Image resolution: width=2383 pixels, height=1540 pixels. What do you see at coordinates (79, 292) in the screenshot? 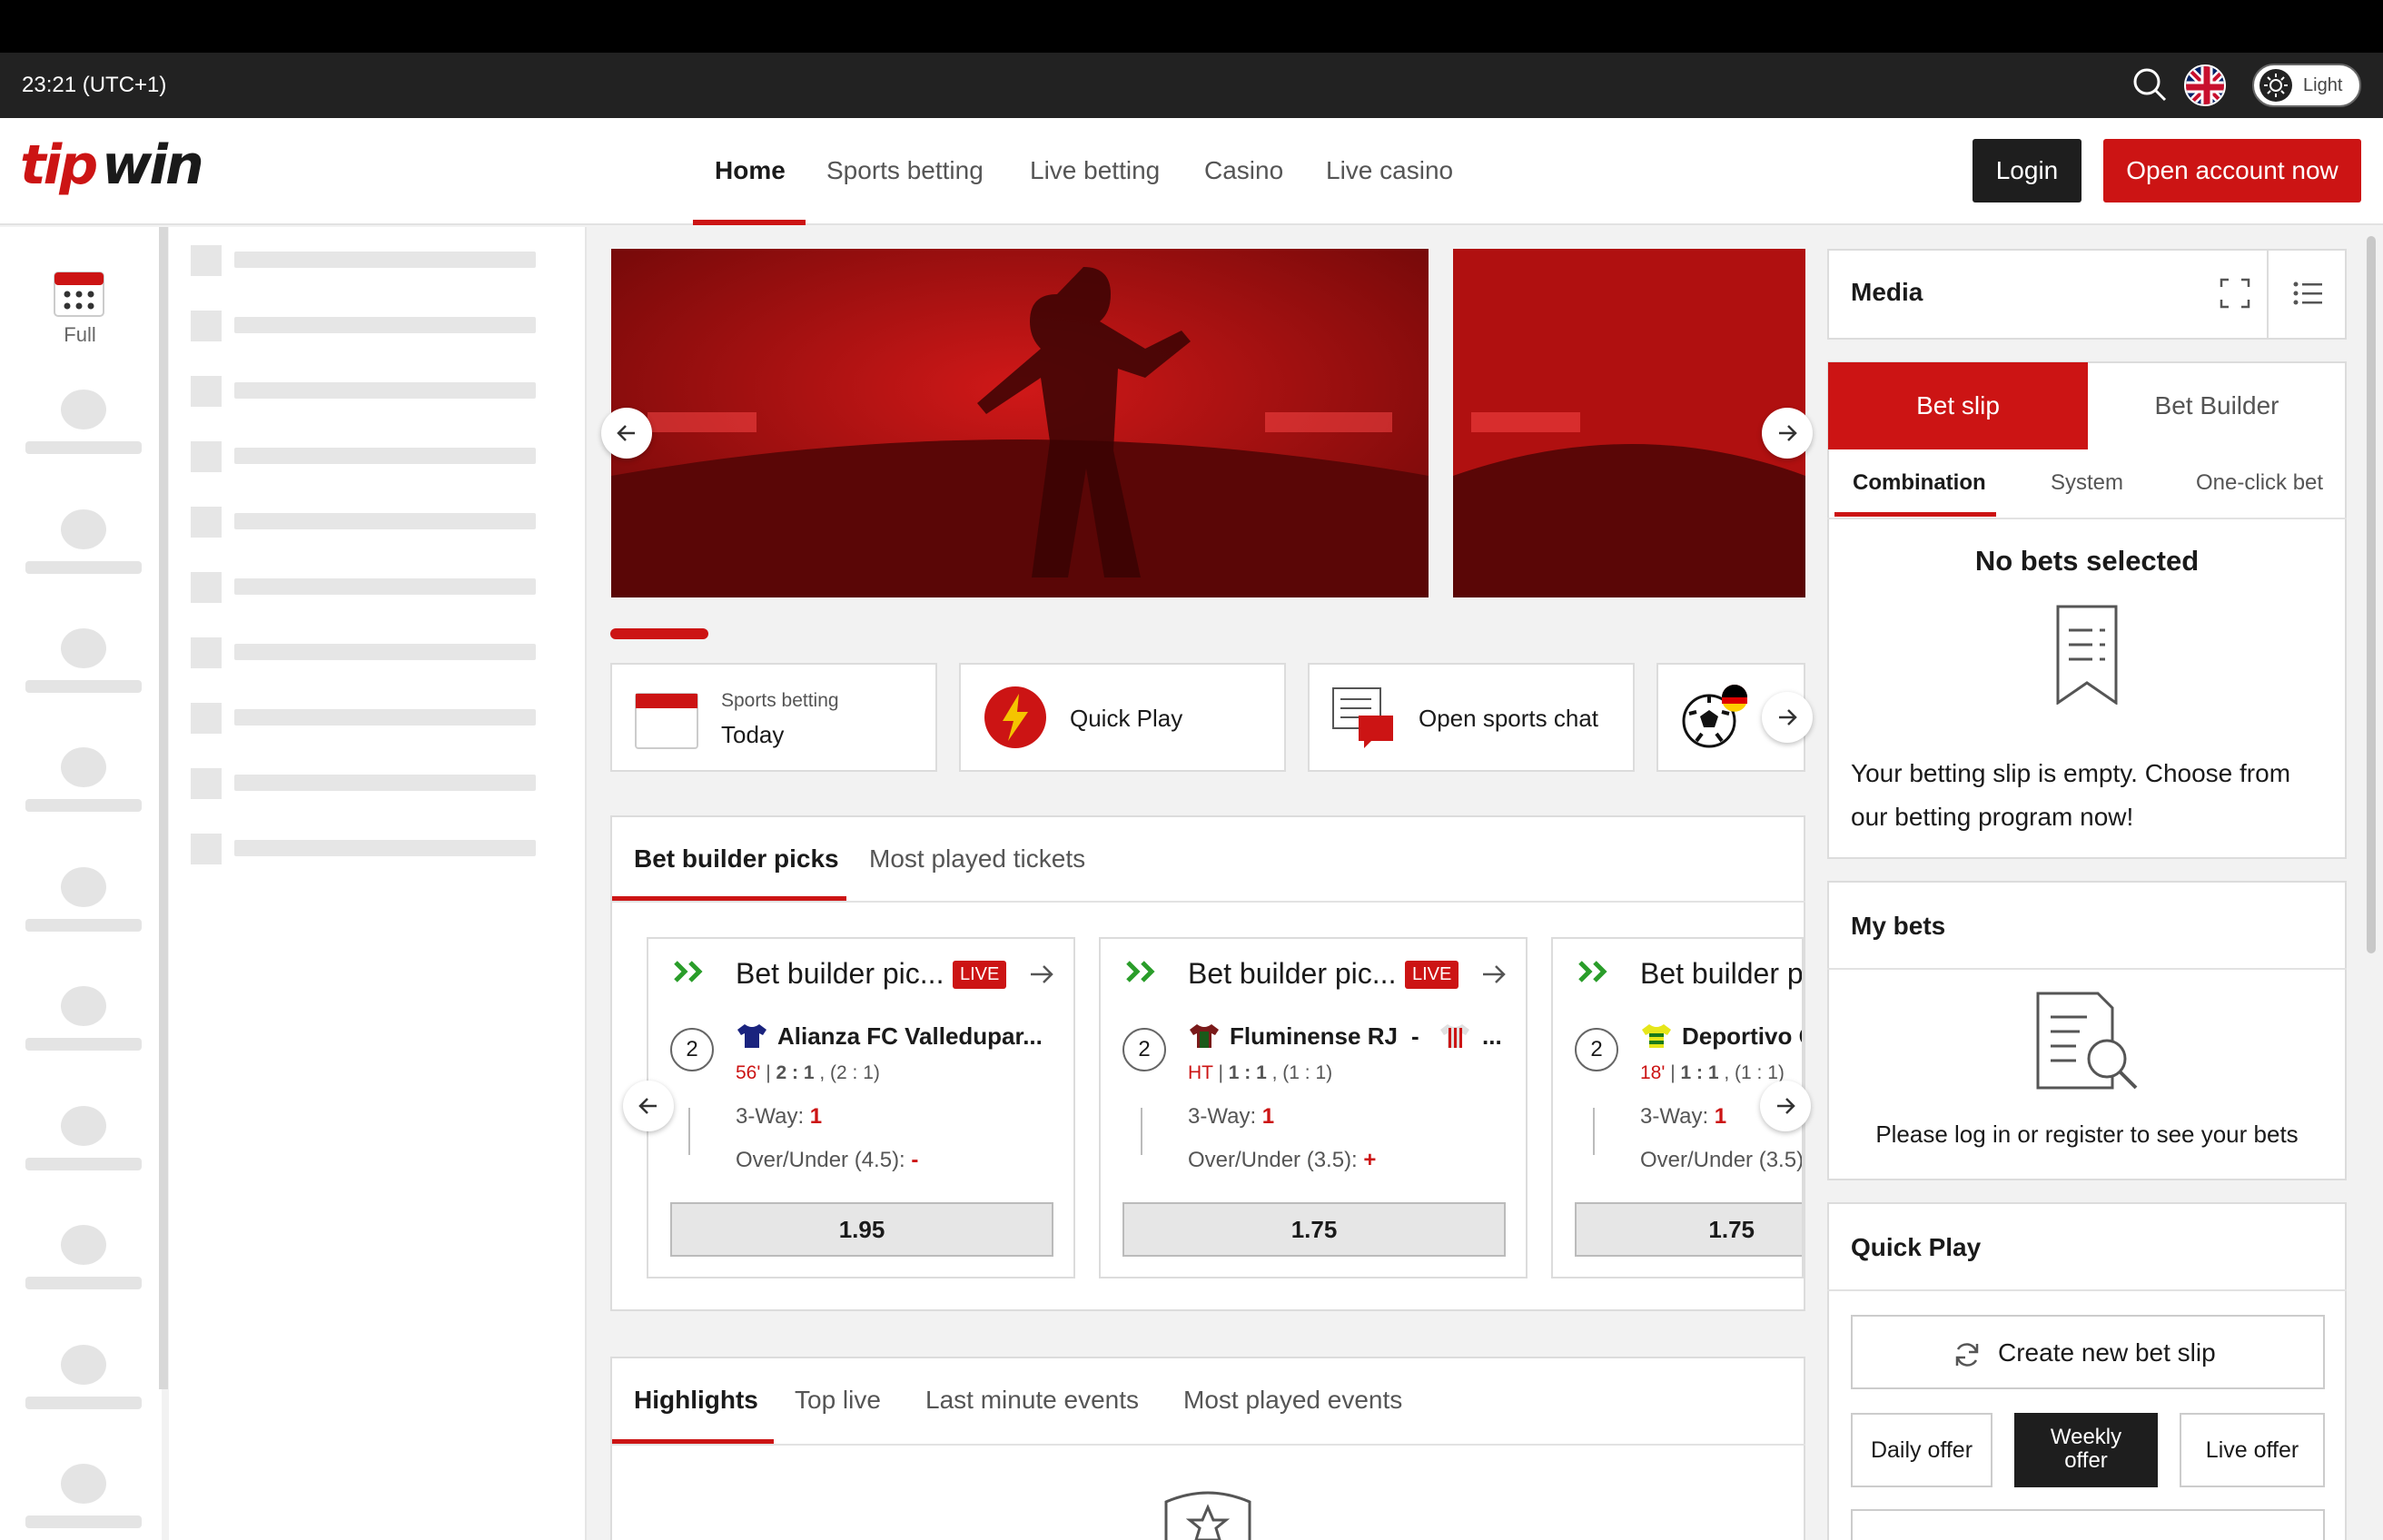
I see `calendar-icon` at bounding box center [79, 292].